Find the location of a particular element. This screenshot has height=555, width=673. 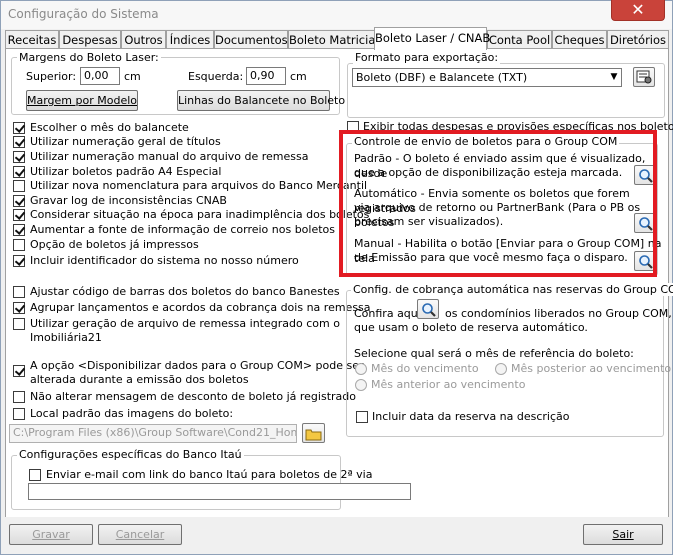

tab-documentos: Documentos is located at coordinates (251, 39).